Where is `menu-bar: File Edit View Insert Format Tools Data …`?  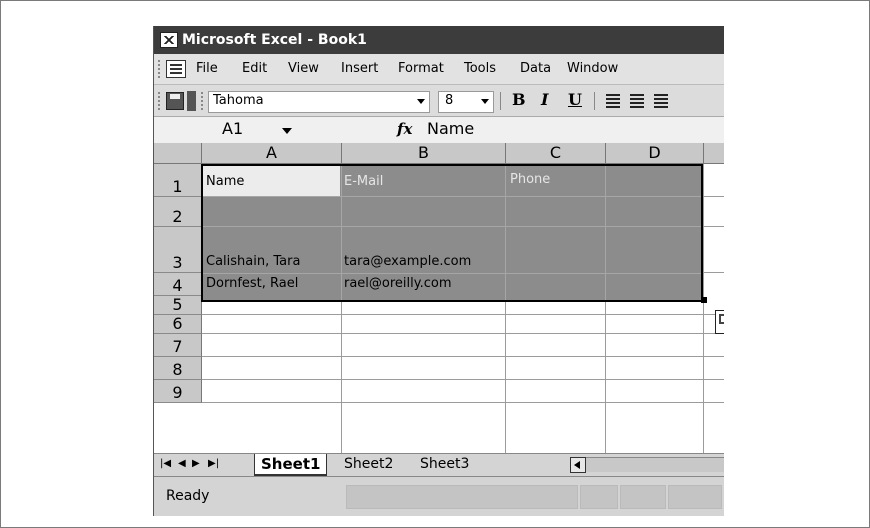
menu-bar: File Edit View Insert Format Tools Data … is located at coordinates (439, 69).